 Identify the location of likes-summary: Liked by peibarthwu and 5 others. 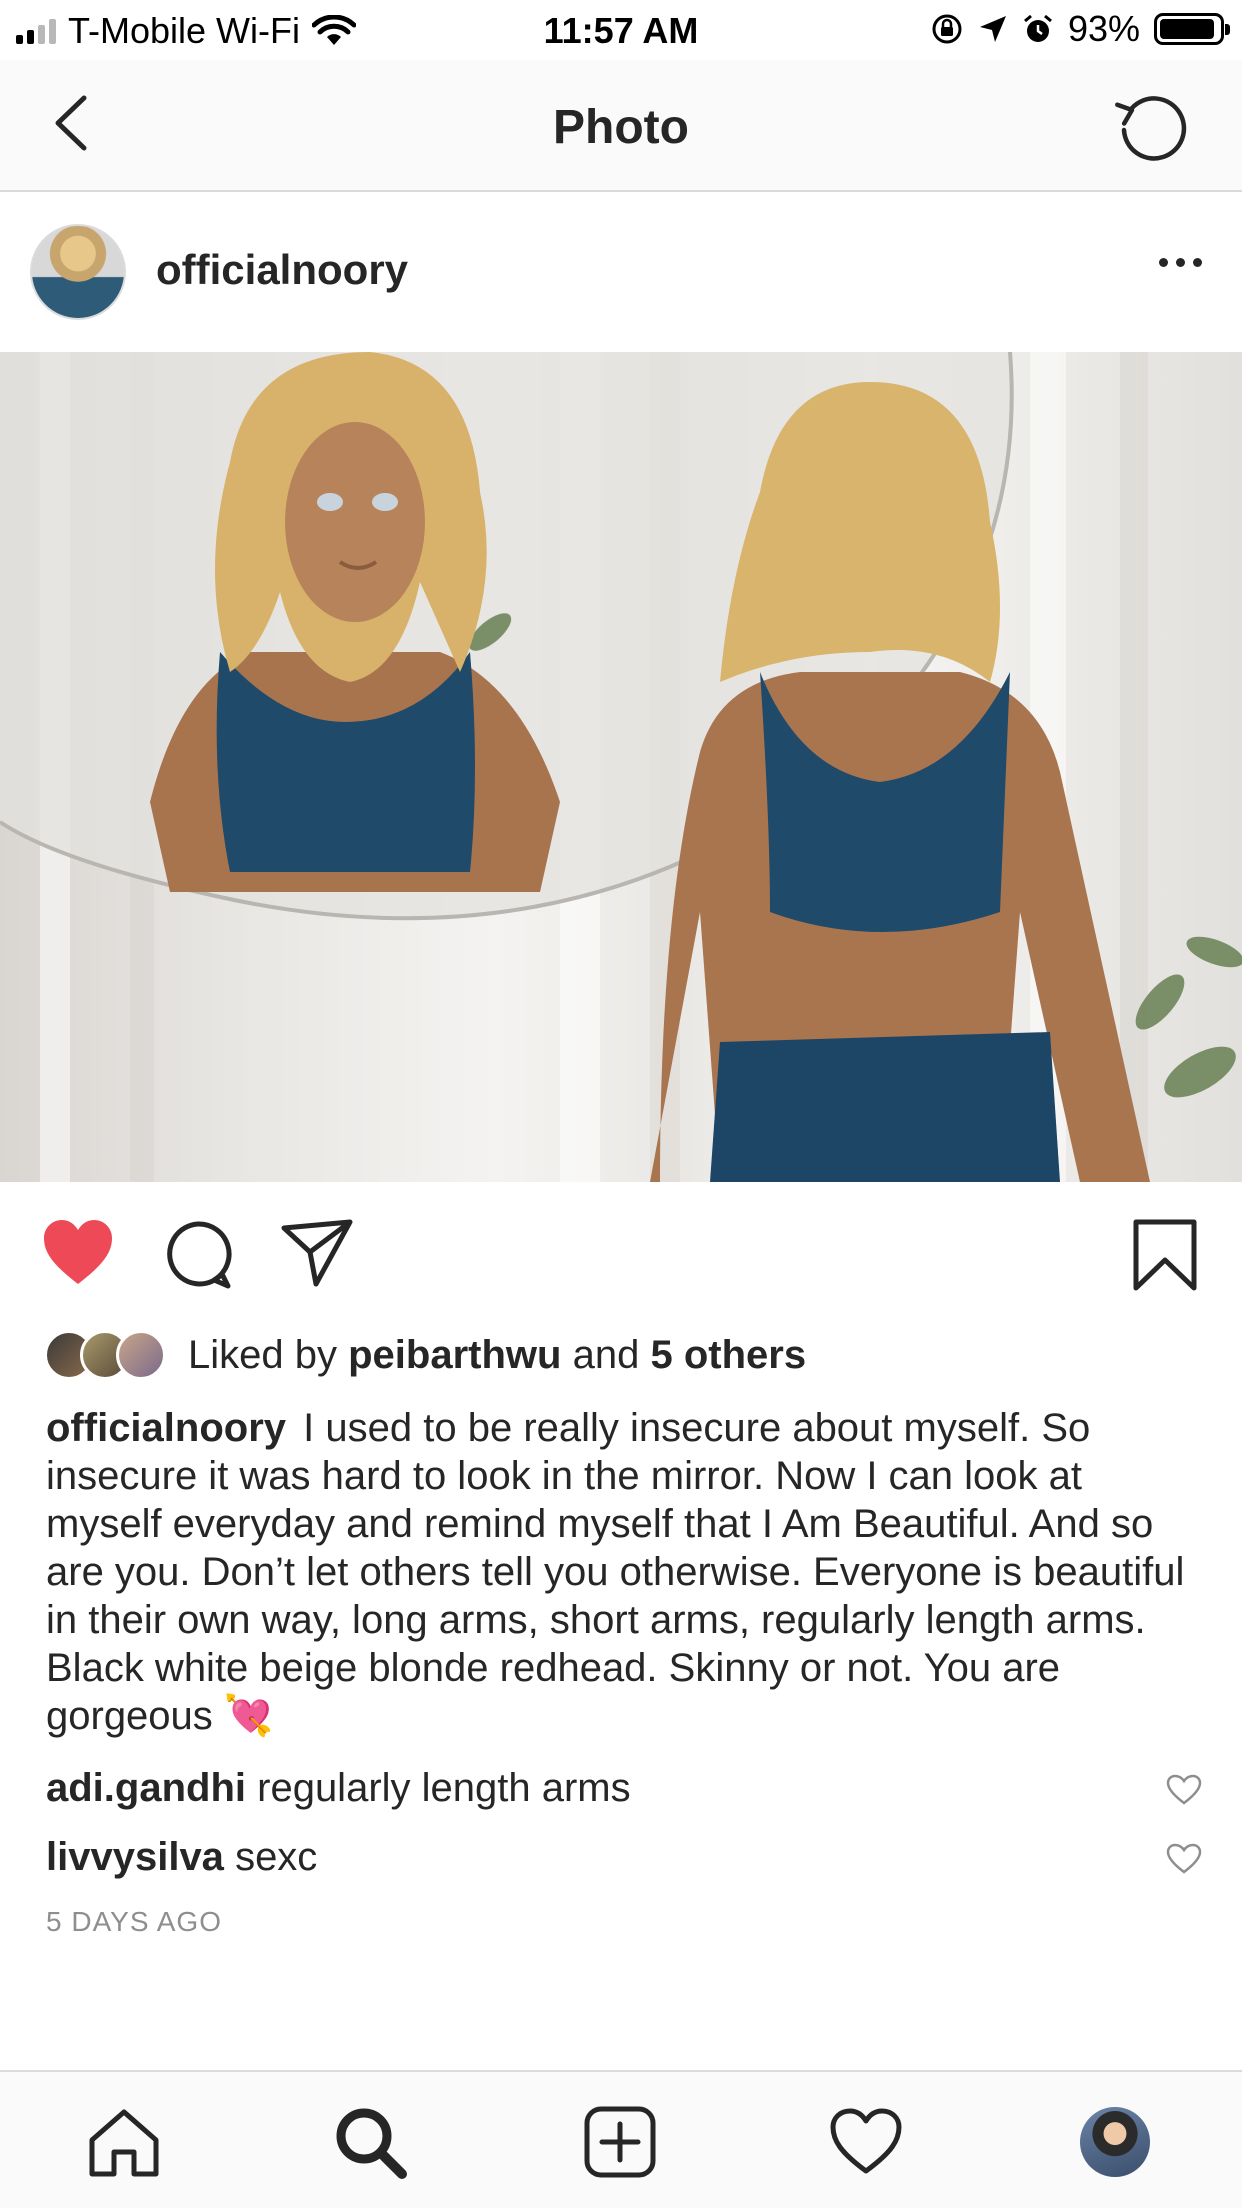
(425, 1355).